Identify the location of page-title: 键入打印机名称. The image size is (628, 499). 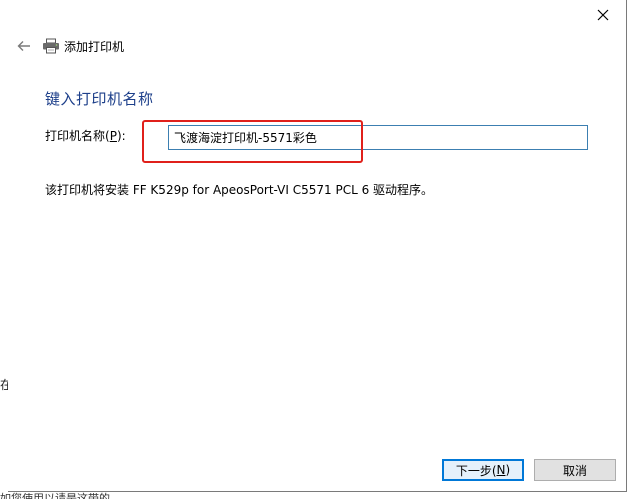
(99, 99).